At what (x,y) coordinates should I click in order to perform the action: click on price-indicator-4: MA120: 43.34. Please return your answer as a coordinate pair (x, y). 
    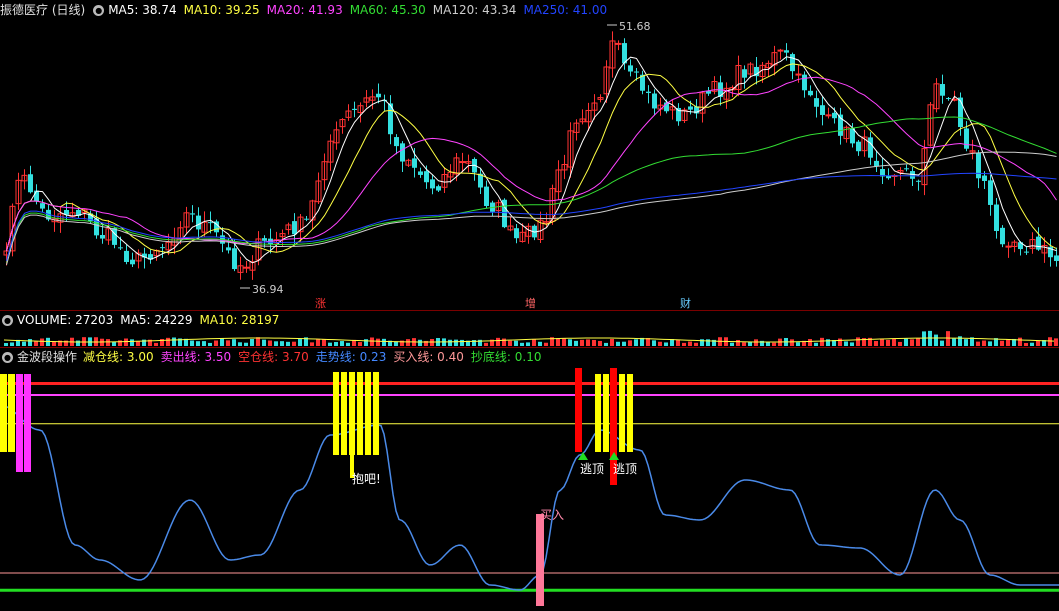
    Looking at the image, I should click on (474, 10).